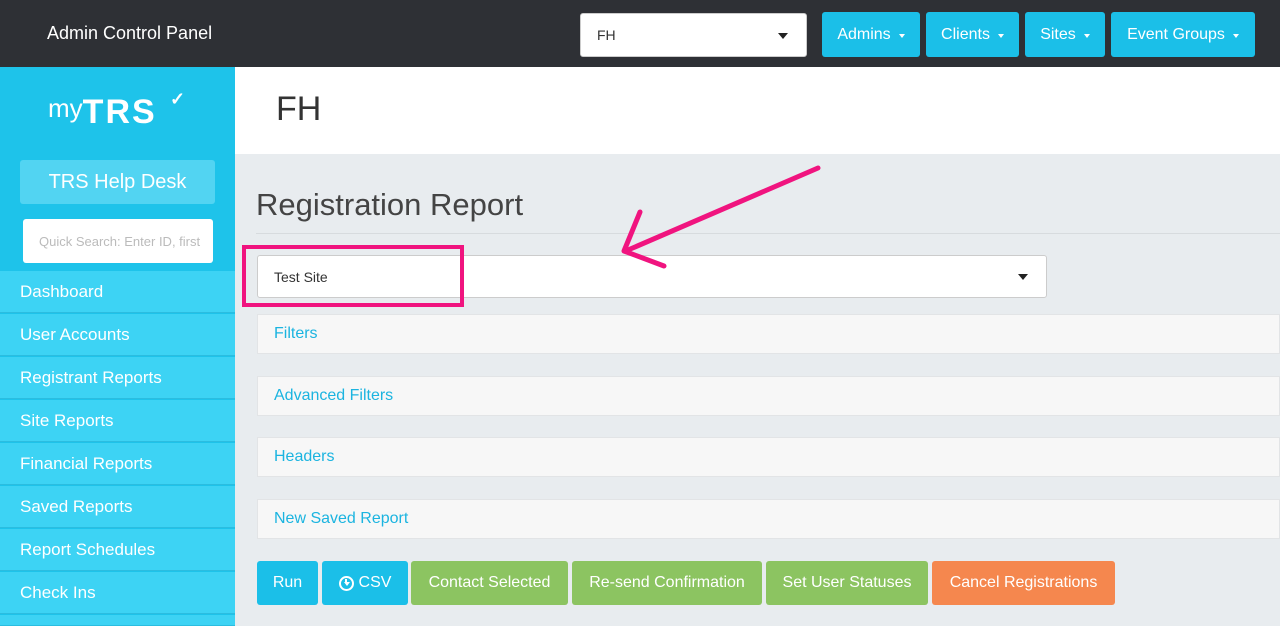 Image resolution: width=1280 pixels, height=626 pixels. Describe the element at coordinates (1176, 34) in the screenshot. I see `event-groups-menu-label: Event Groups` at that location.